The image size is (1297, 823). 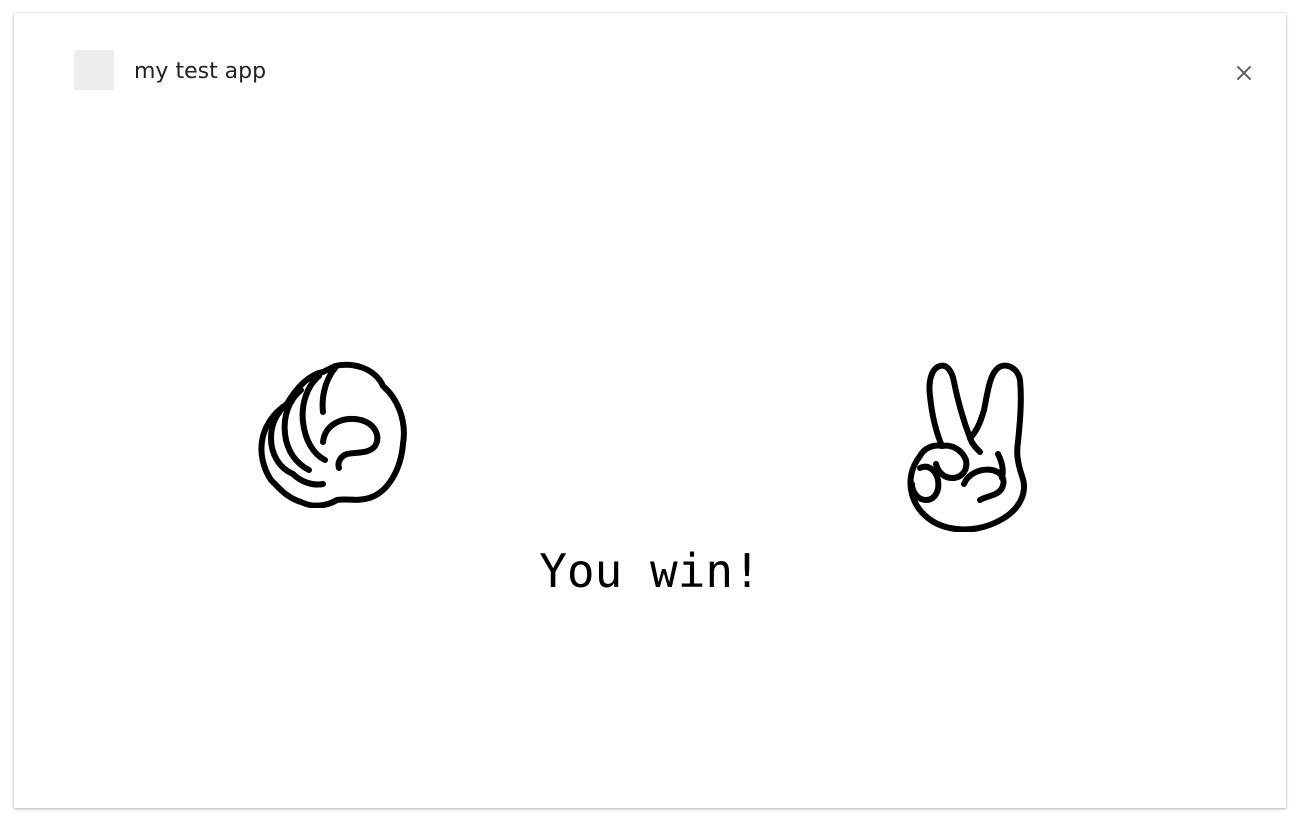 I want to click on result-text: You win!, so click(x=650, y=571).